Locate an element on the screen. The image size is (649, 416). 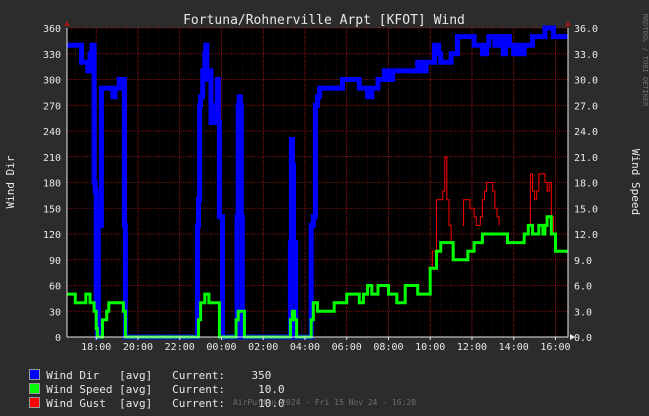
y-tick-label-right: 24.0 is located at coordinates (586, 132).